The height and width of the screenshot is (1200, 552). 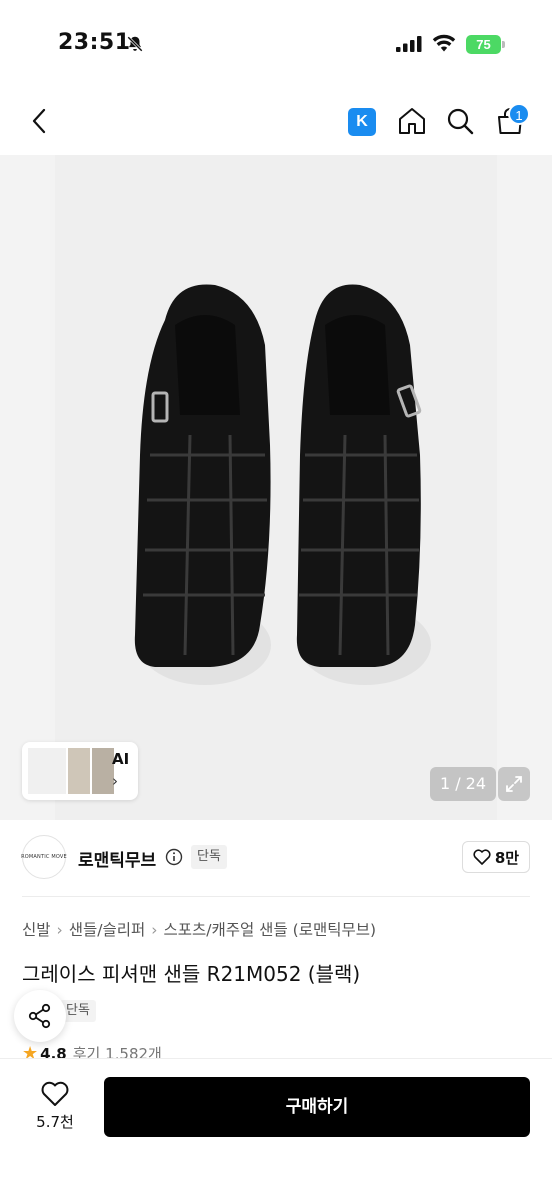 I want to click on brand-logo-text: ROMANTIC MOVE, so click(x=44, y=857).